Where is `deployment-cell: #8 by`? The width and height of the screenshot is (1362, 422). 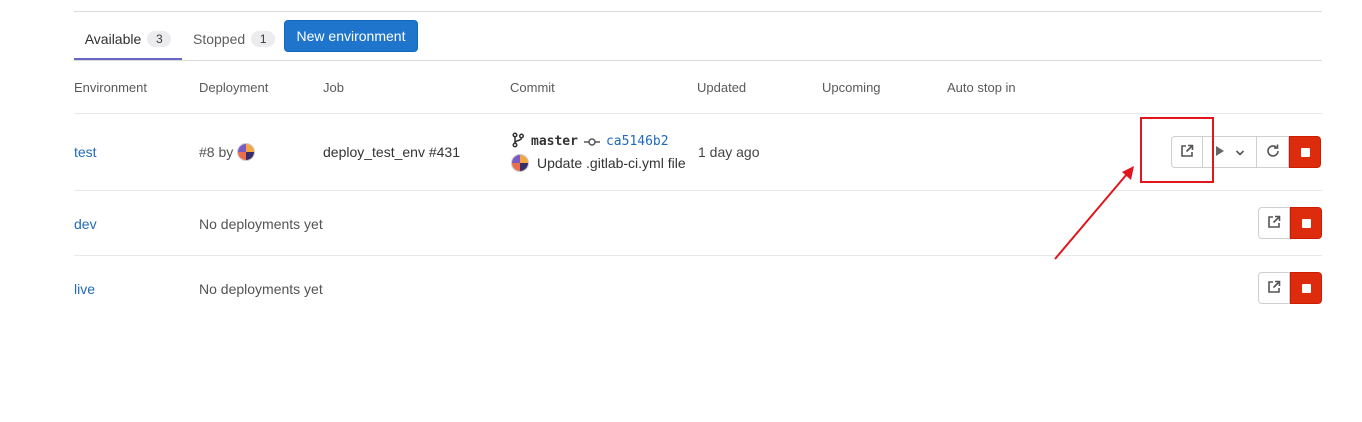
deployment-cell: #8 by is located at coordinates (227, 152).